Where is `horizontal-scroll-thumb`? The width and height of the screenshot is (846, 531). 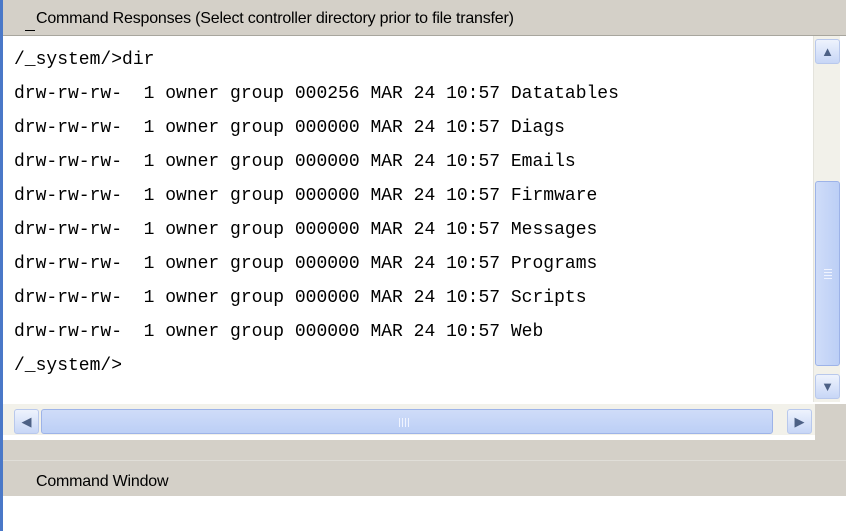
horizontal-scroll-thumb is located at coordinates (407, 421).